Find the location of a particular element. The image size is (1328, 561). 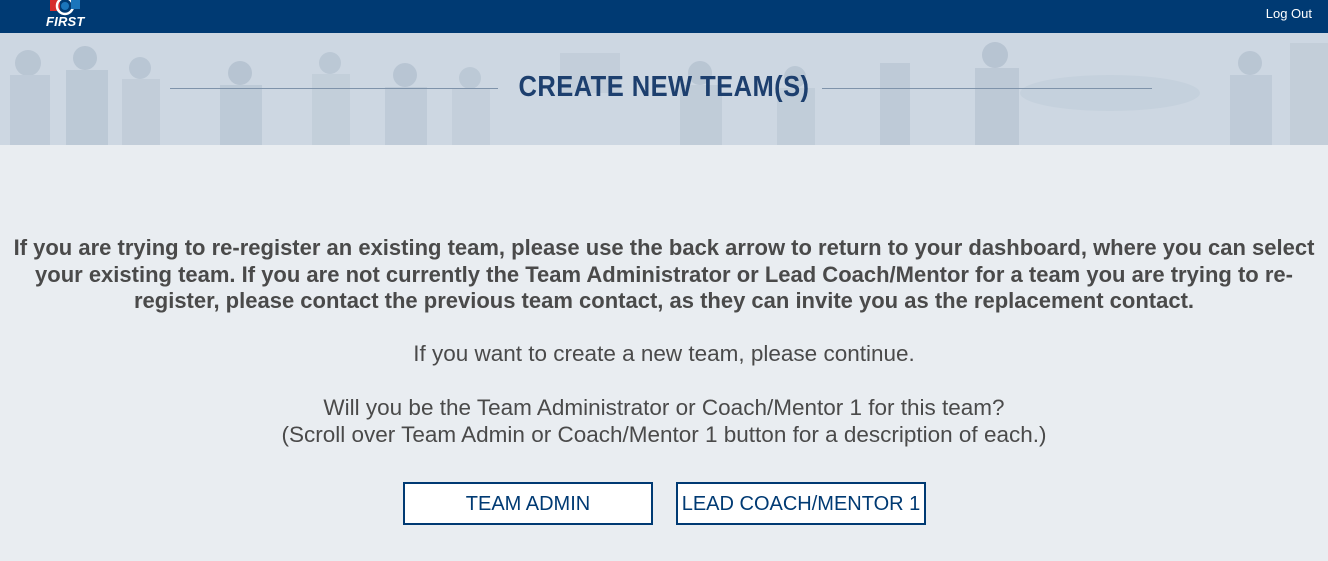

lead-coach-mentor-button: LEAD COACH/MENTOR 1 is located at coordinates (801, 503).